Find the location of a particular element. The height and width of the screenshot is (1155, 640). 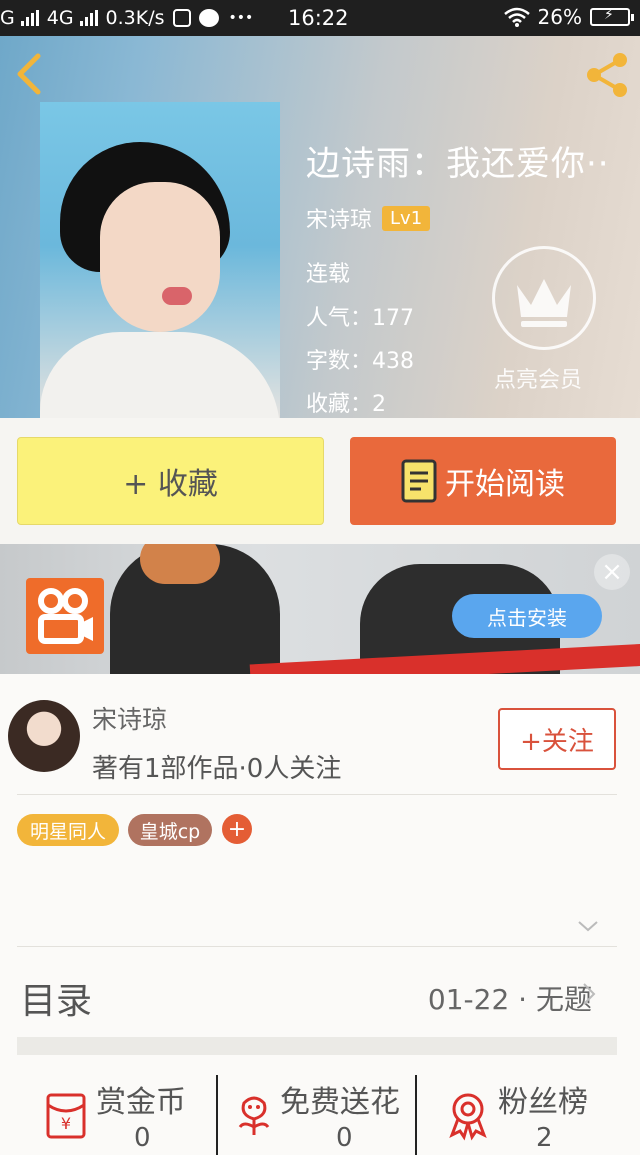

fan-ranking-count: 2 is located at coordinates (544, 1138).